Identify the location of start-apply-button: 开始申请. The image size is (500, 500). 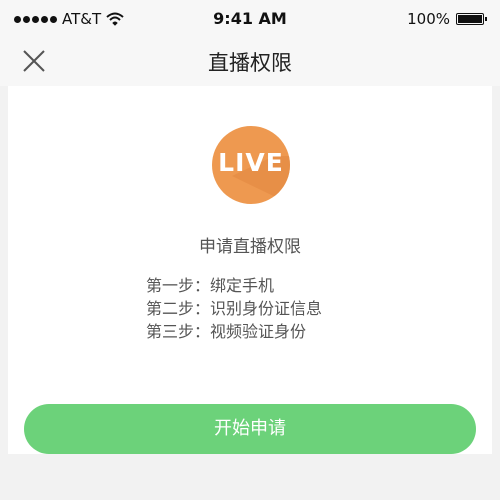
(250, 429).